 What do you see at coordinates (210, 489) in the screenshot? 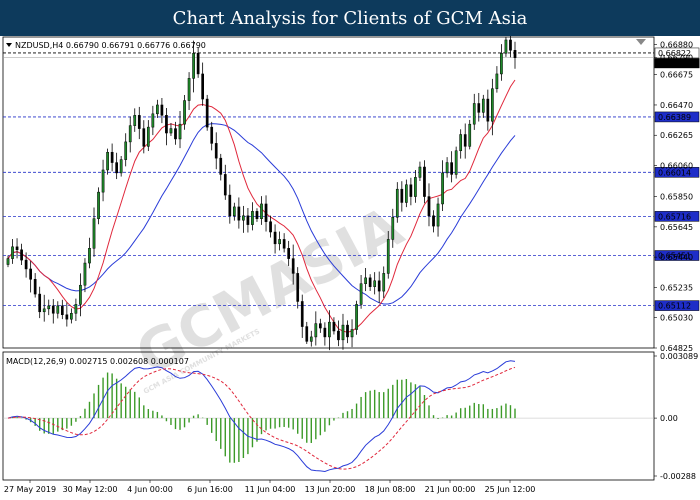
I see `x-tick-label-3: 6 Jun 16:00` at bounding box center [210, 489].